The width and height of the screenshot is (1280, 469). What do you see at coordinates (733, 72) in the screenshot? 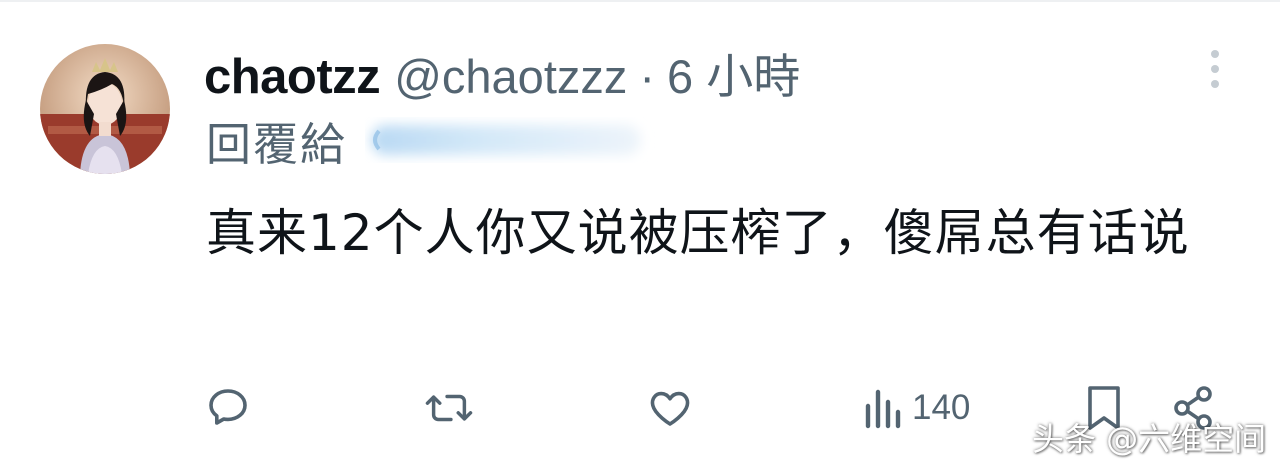
I see `timestamp: 6 小時` at bounding box center [733, 72].